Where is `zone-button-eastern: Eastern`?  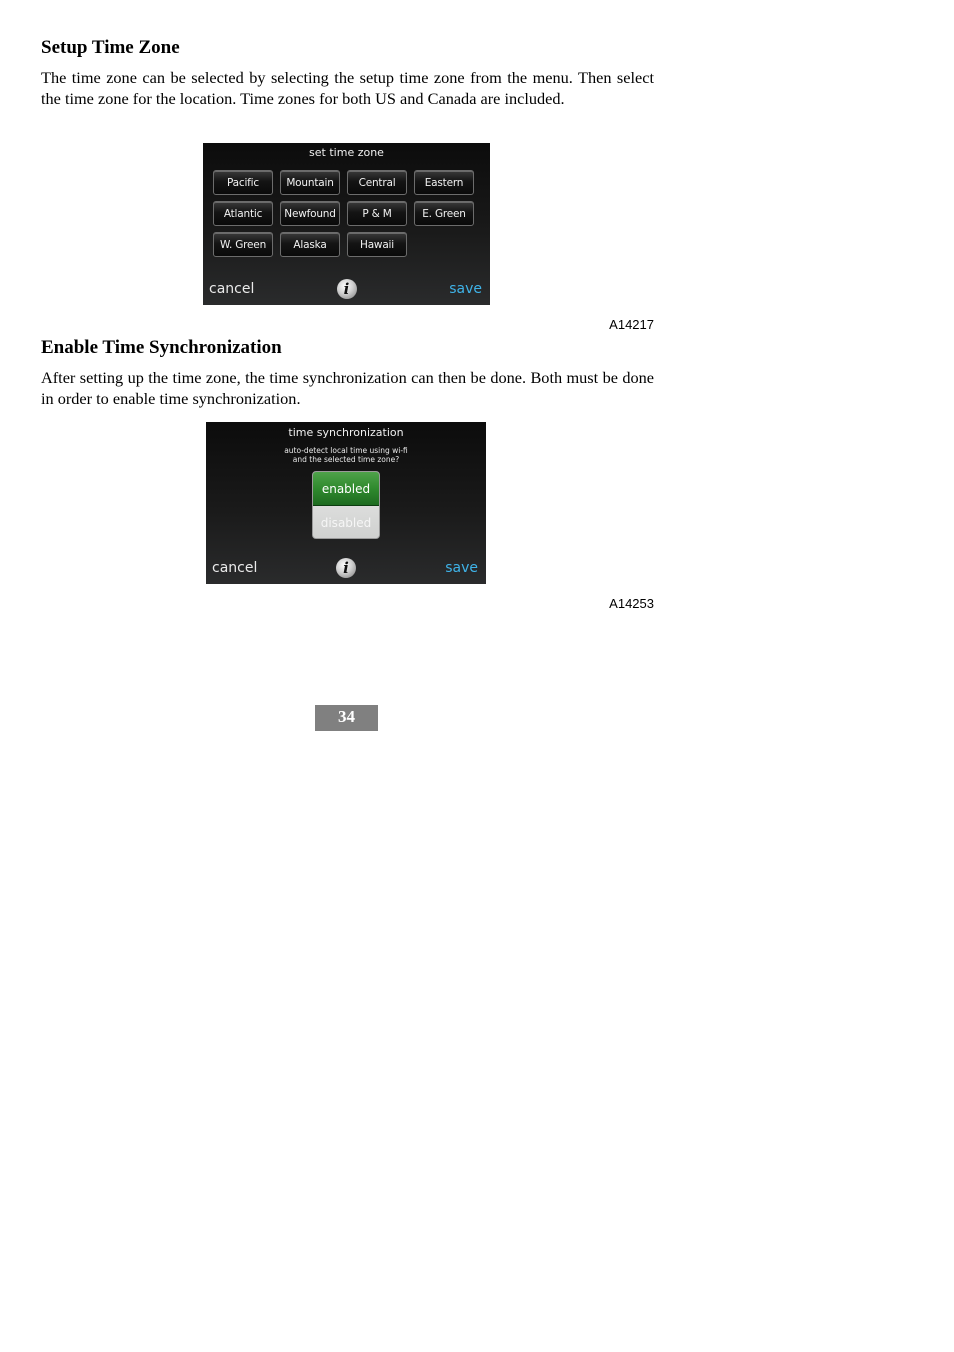 zone-button-eastern: Eastern is located at coordinates (444, 182).